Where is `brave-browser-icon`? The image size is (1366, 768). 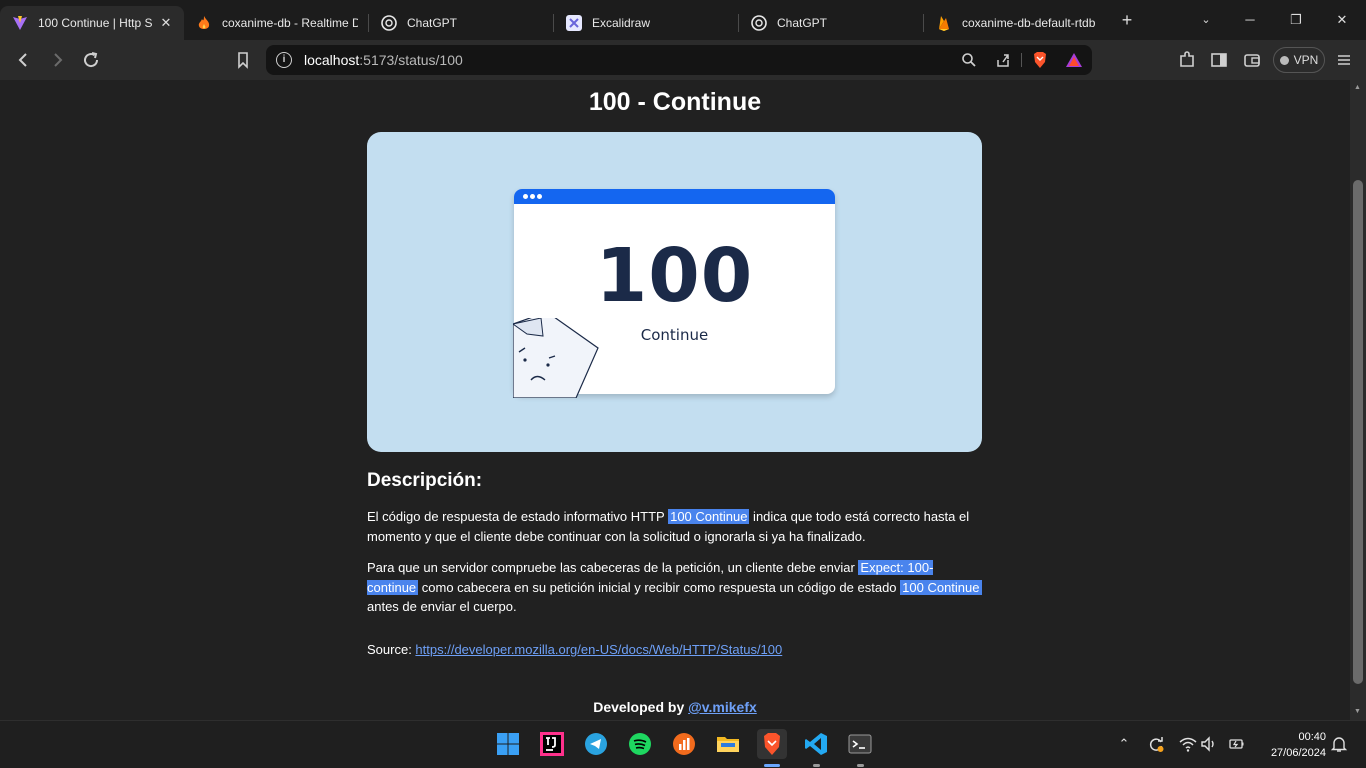 brave-browser-icon is located at coordinates (772, 744).